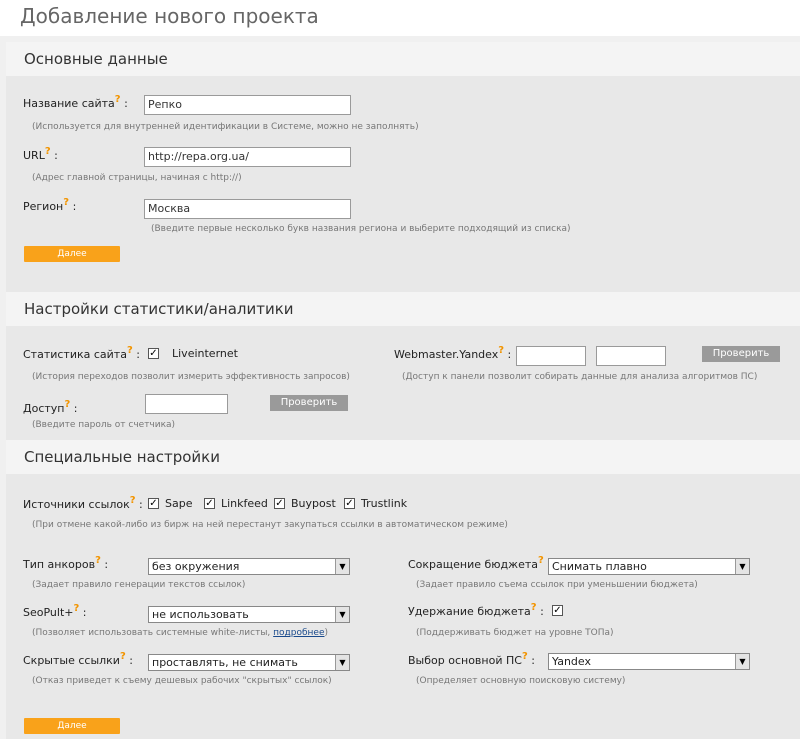 Image resolution: width=800 pixels, height=739 pixels. What do you see at coordinates (298, 633) in the screenshot?
I see `seopult-more-link: подробнее` at bounding box center [298, 633].